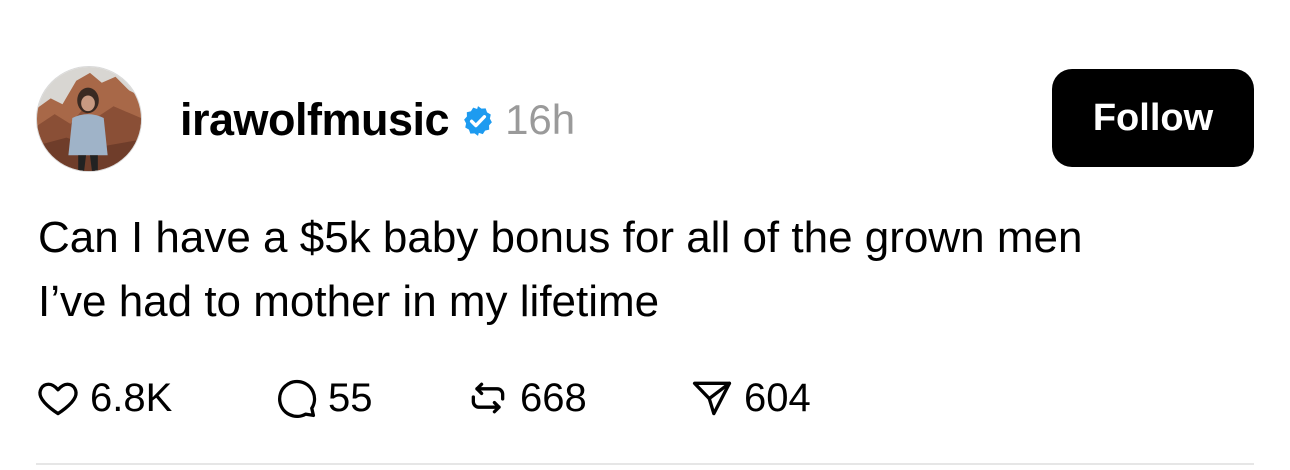 This screenshot has width=1290, height=470. What do you see at coordinates (323, 398) in the screenshot?
I see `reply-button: 55` at bounding box center [323, 398].